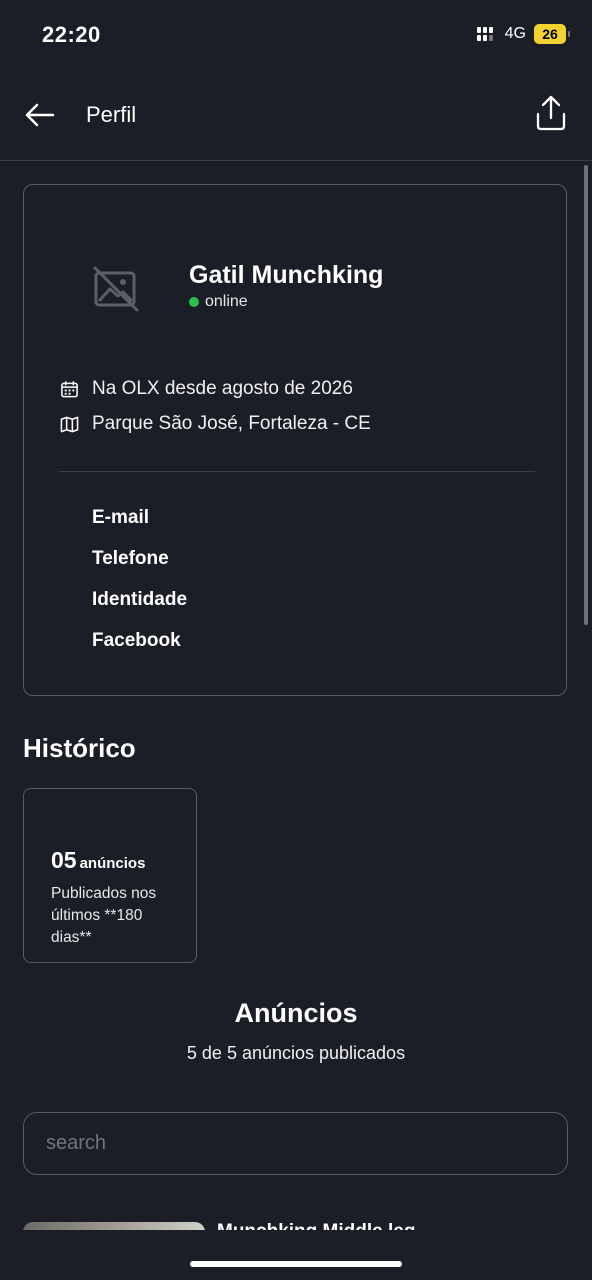  I want to click on image-placeholder-icon, so click(116, 289).